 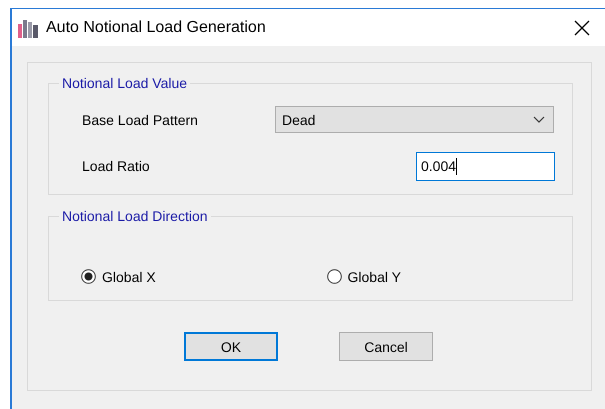 I want to click on window-title: Auto Notional Load Generation, so click(x=156, y=27).